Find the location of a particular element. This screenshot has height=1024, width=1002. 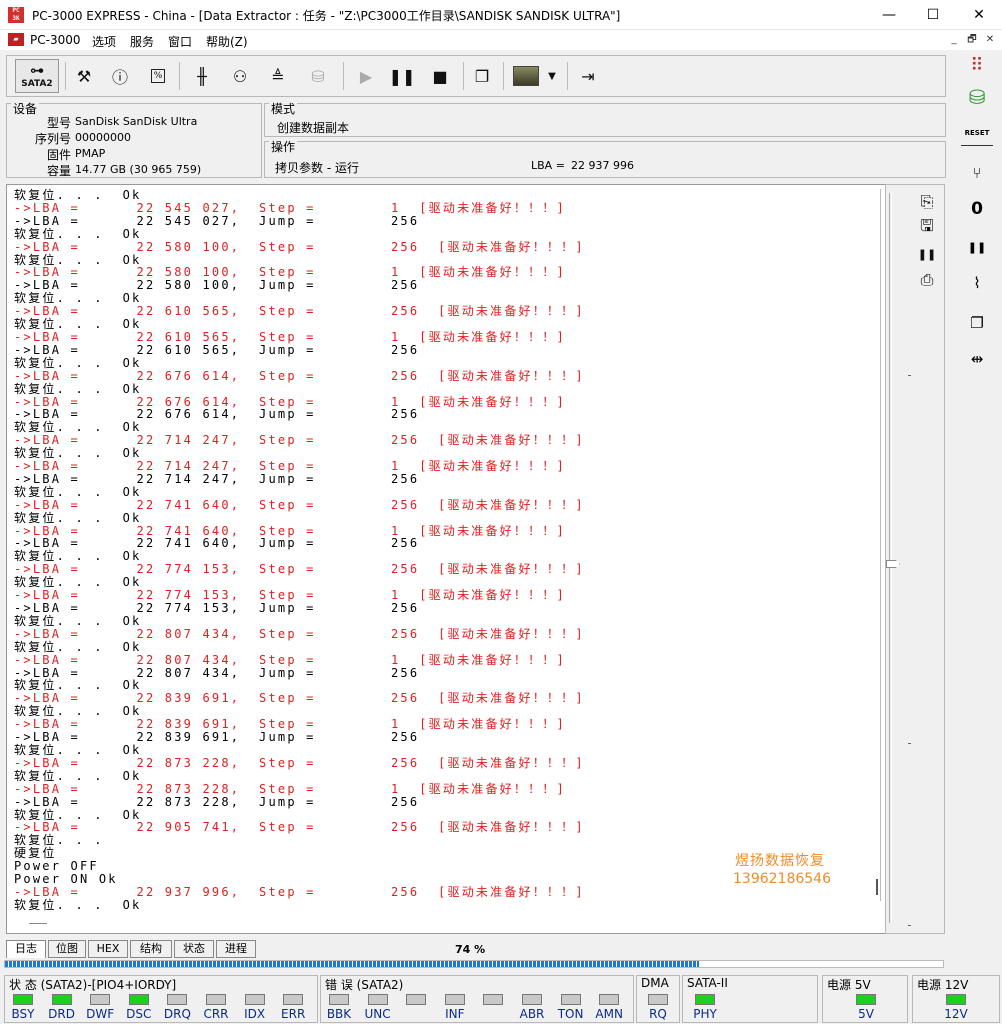

close-button: ✕ is located at coordinates (979, 15).